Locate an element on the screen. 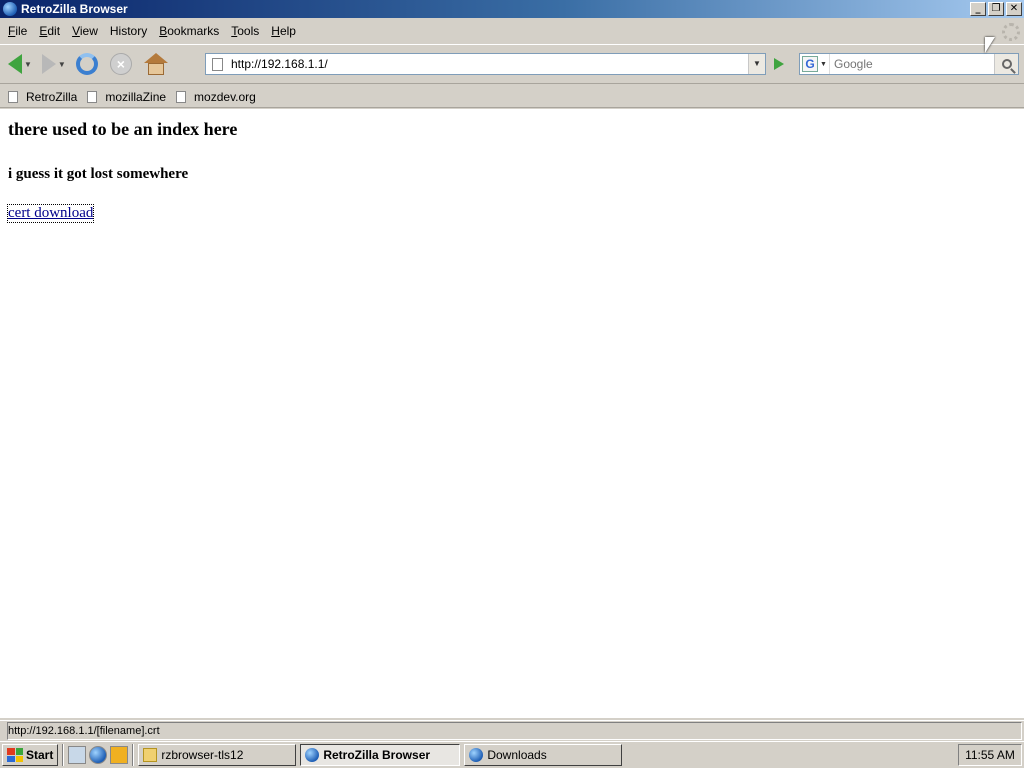 This screenshot has height=768, width=1024. page-subheading: i guess it got lost somewhere is located at coordinates (98, 174).